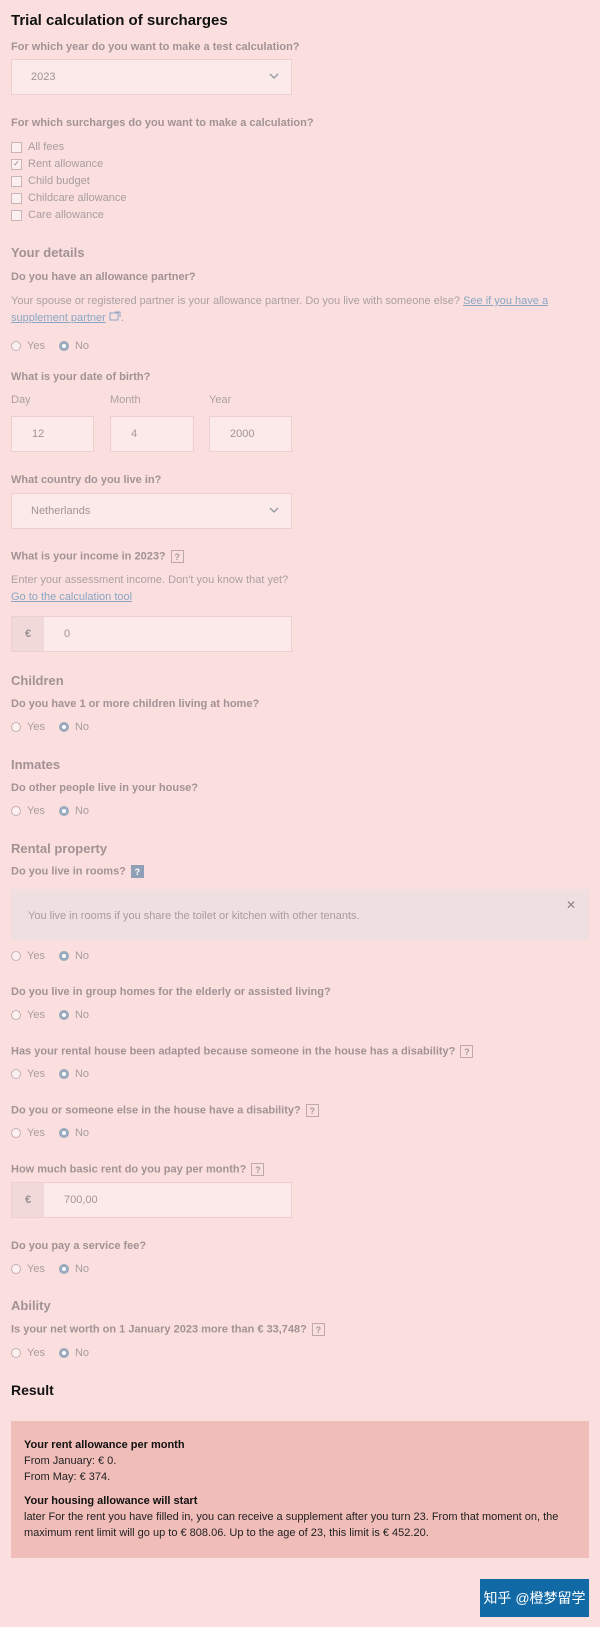 This screenshot has width=600, height=1627. What do you see at coordinates (151, 634) in the screenshot?
I see `income-input: € 0` at bounding box center [151, 634].